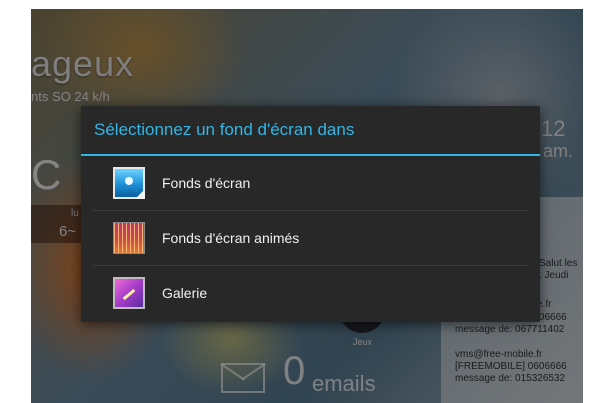 This screenshot has width=596, height=403. What do you see at coordinates (231, 238) in the screenshot?
I see `option-label: Fonds d'écran animés` at bounding box center [231, 238].